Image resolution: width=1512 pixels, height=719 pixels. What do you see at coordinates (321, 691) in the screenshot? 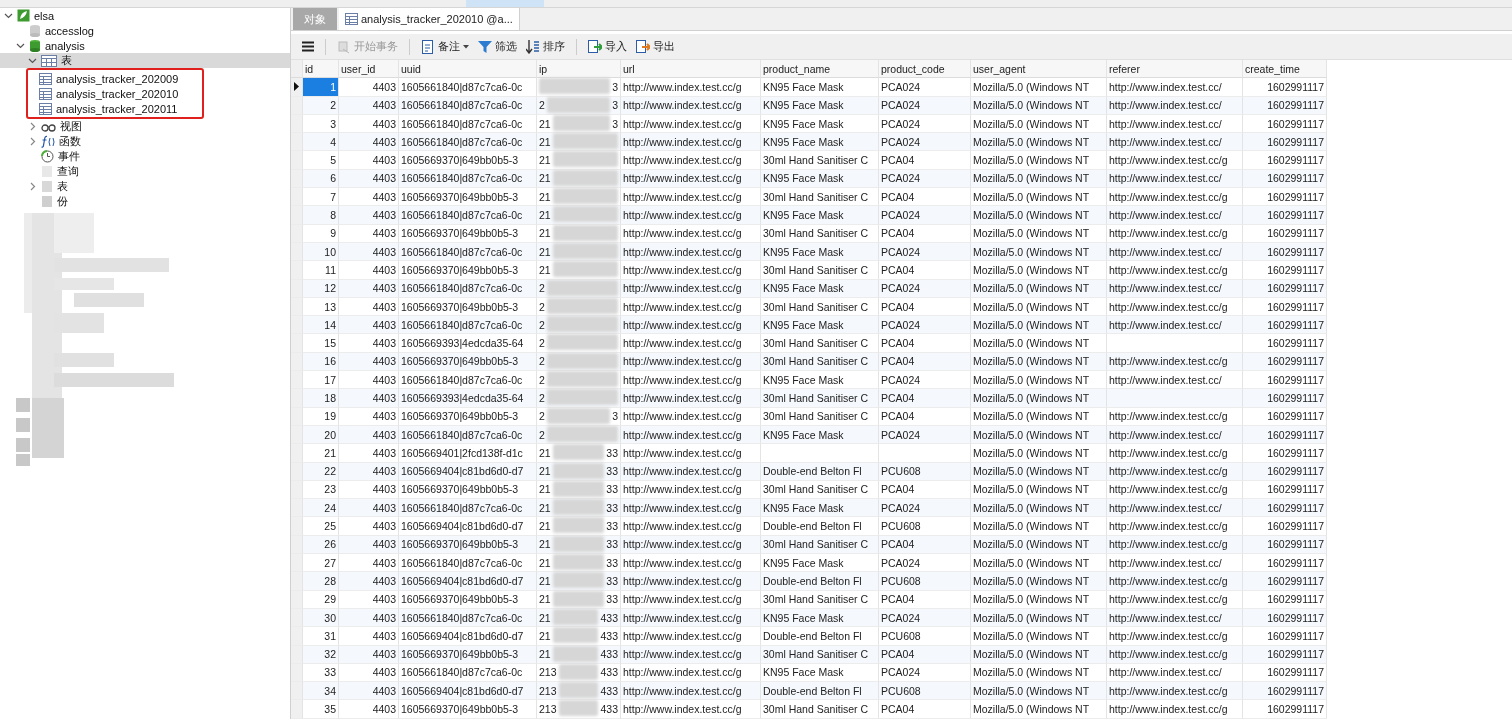
I see `table-cell: 34` at bounding box center [321, 691].